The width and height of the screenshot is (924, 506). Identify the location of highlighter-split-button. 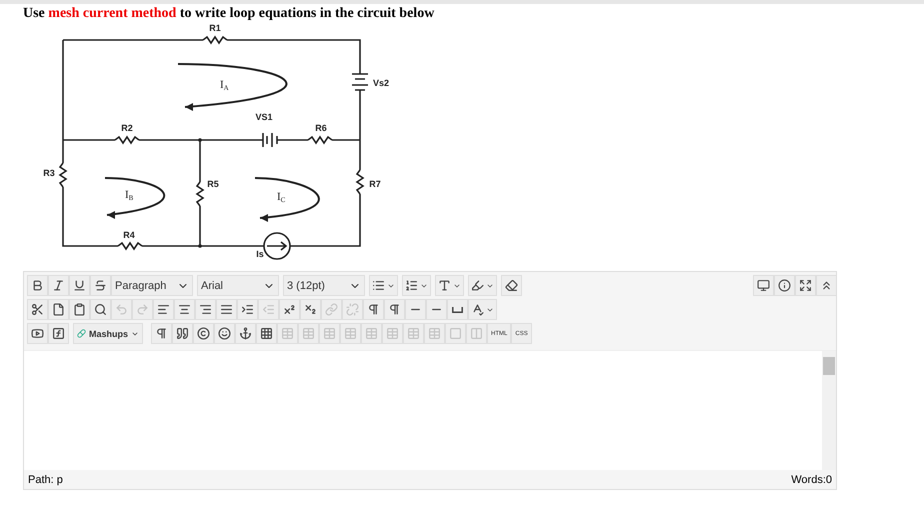
(482, 285).